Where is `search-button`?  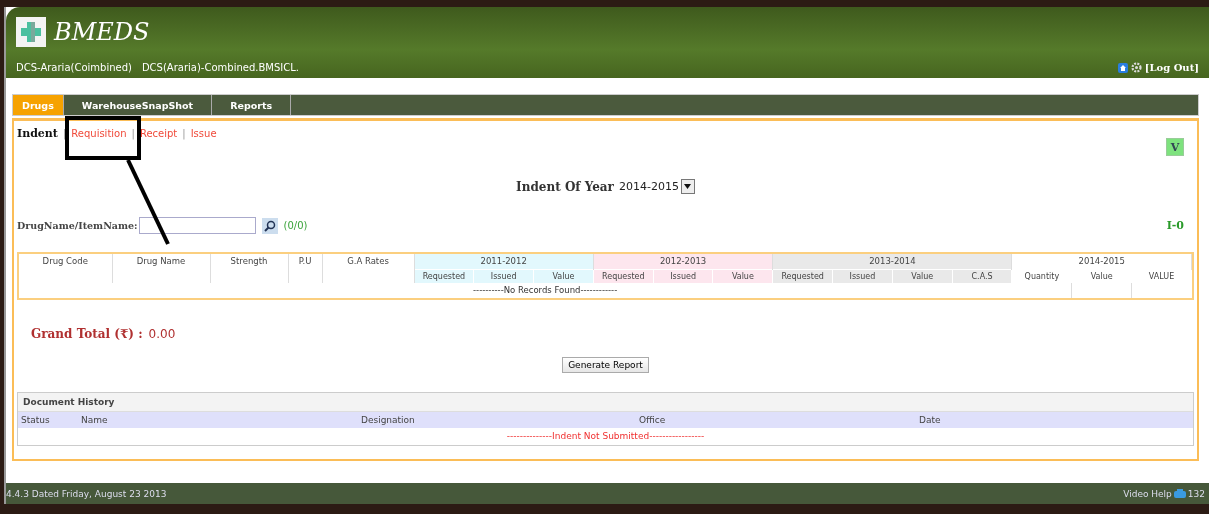
search-button is located at coordinates (269, 225).